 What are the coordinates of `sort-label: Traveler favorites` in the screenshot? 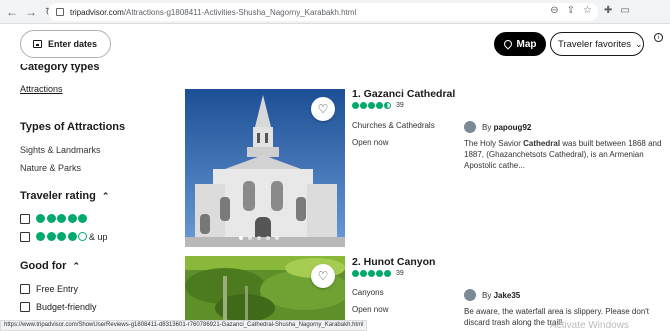 It's located at (595, 44).